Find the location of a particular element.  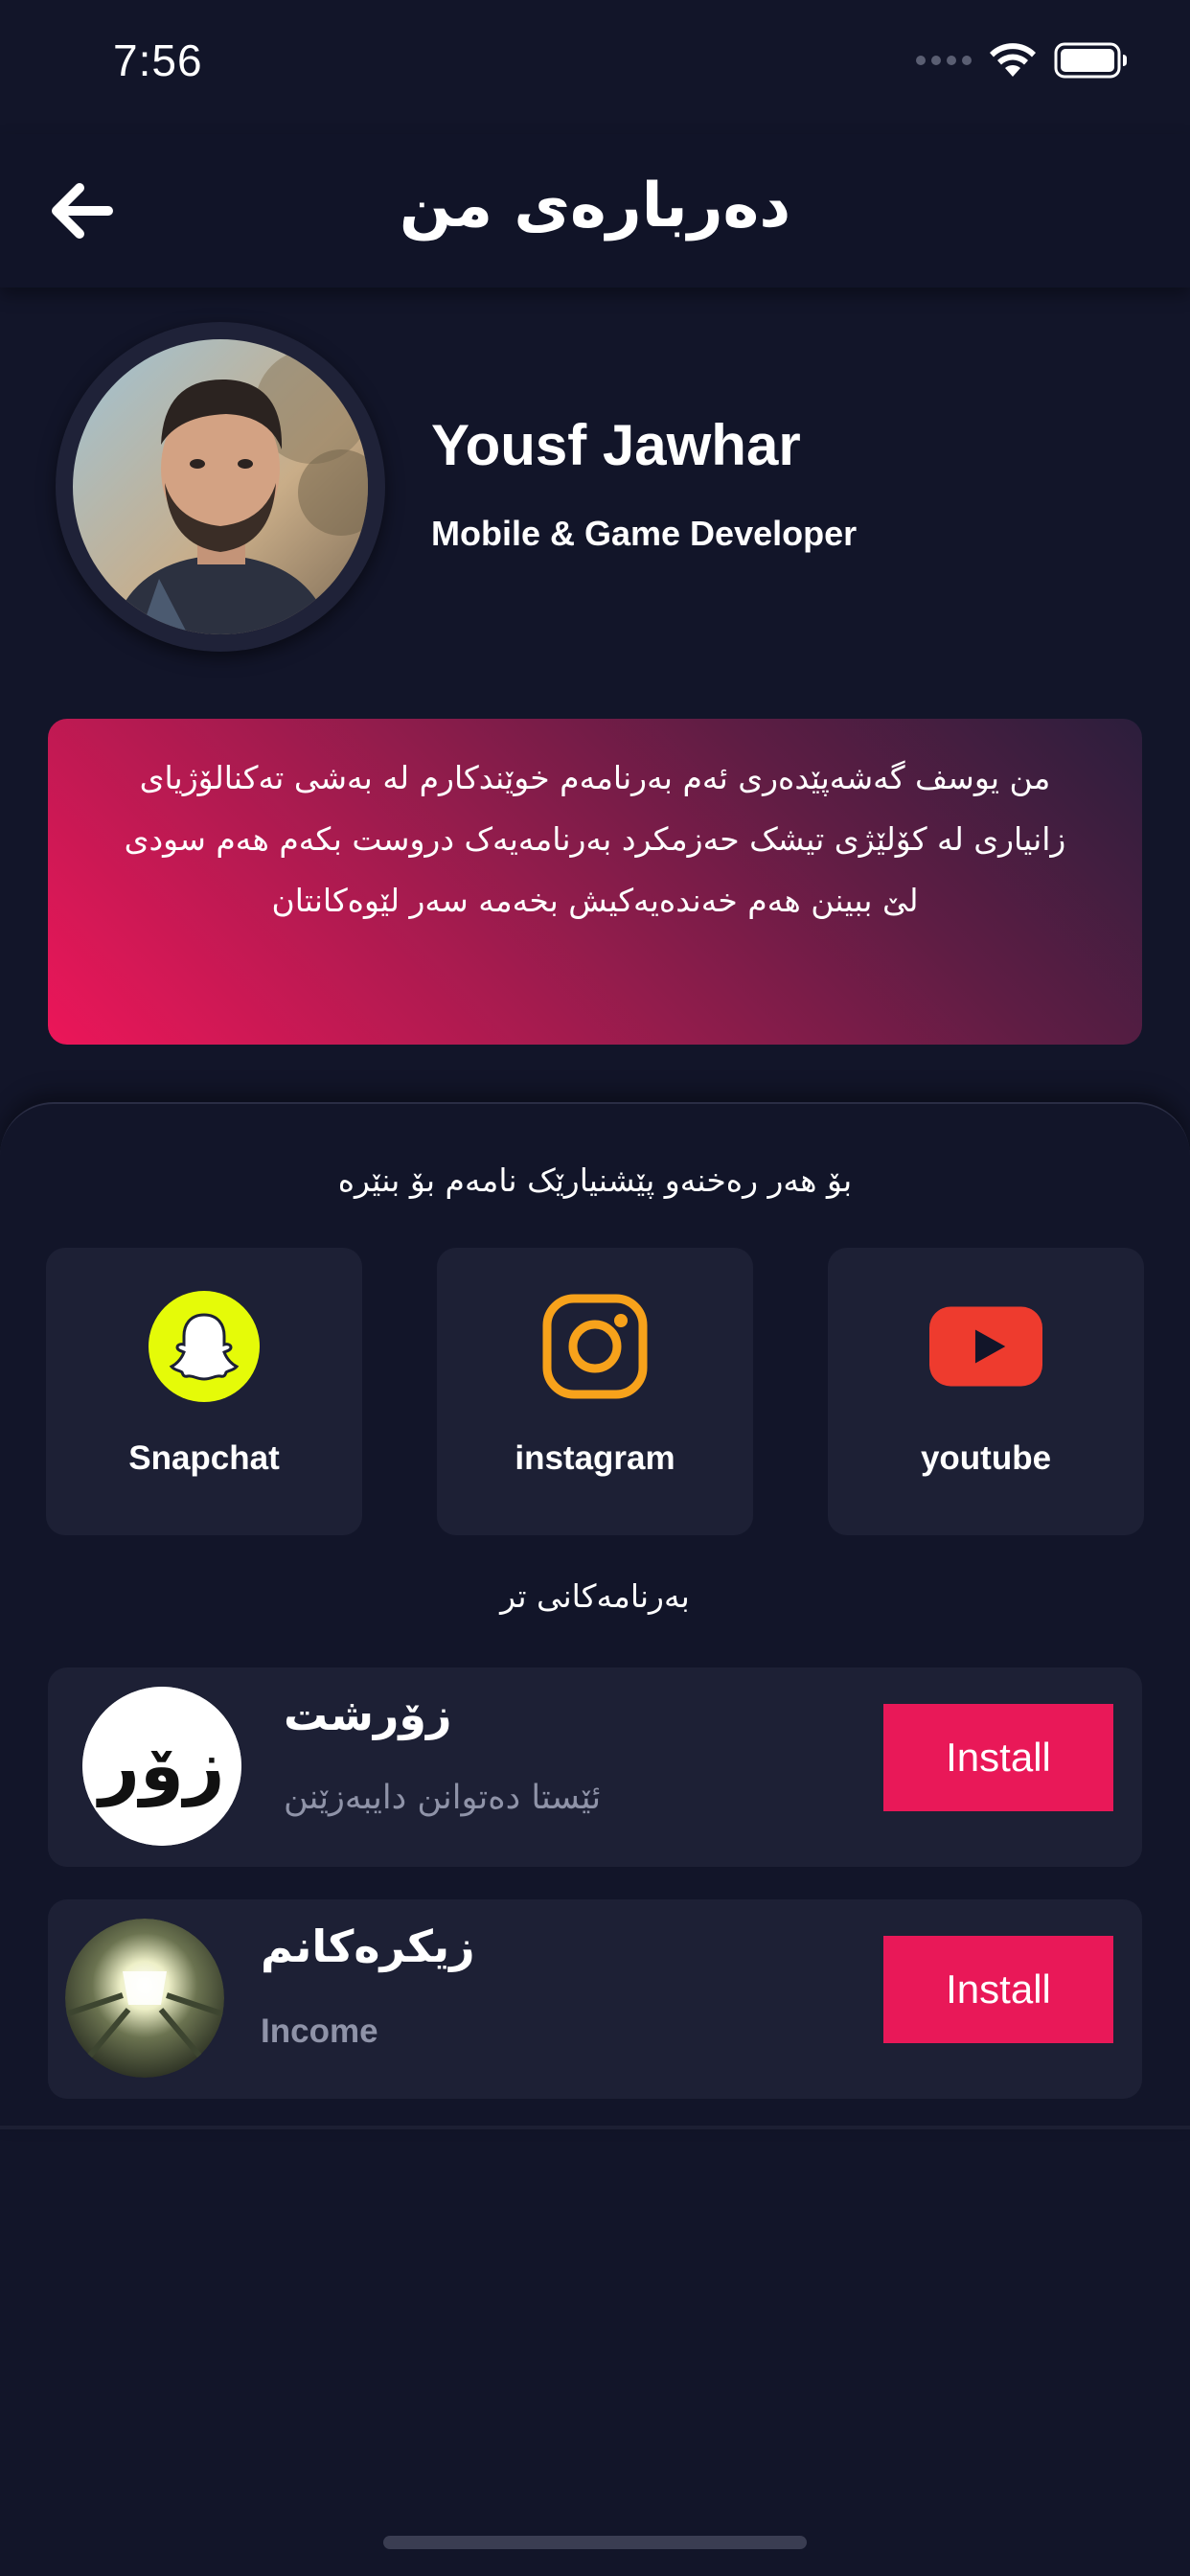

avatar is located at coordinates (221, 486).